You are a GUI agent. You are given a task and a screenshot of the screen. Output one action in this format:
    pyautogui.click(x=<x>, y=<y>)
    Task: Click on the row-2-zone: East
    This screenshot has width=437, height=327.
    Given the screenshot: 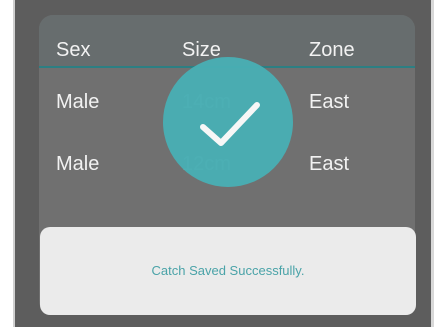 What is the action you would take?
    pyautogui.click(x=329, y=164)
    